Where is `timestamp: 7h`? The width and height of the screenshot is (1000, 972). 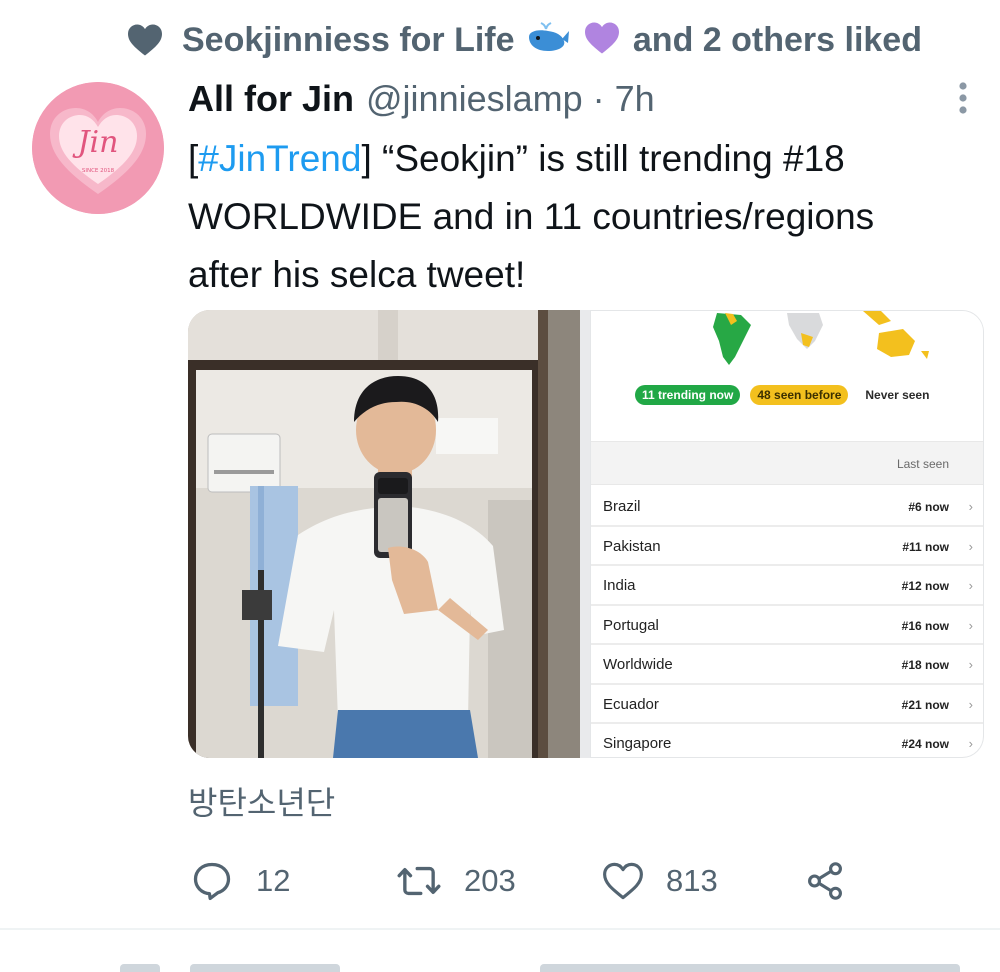 timestamp: 7h is located at coordinates (635, 99).